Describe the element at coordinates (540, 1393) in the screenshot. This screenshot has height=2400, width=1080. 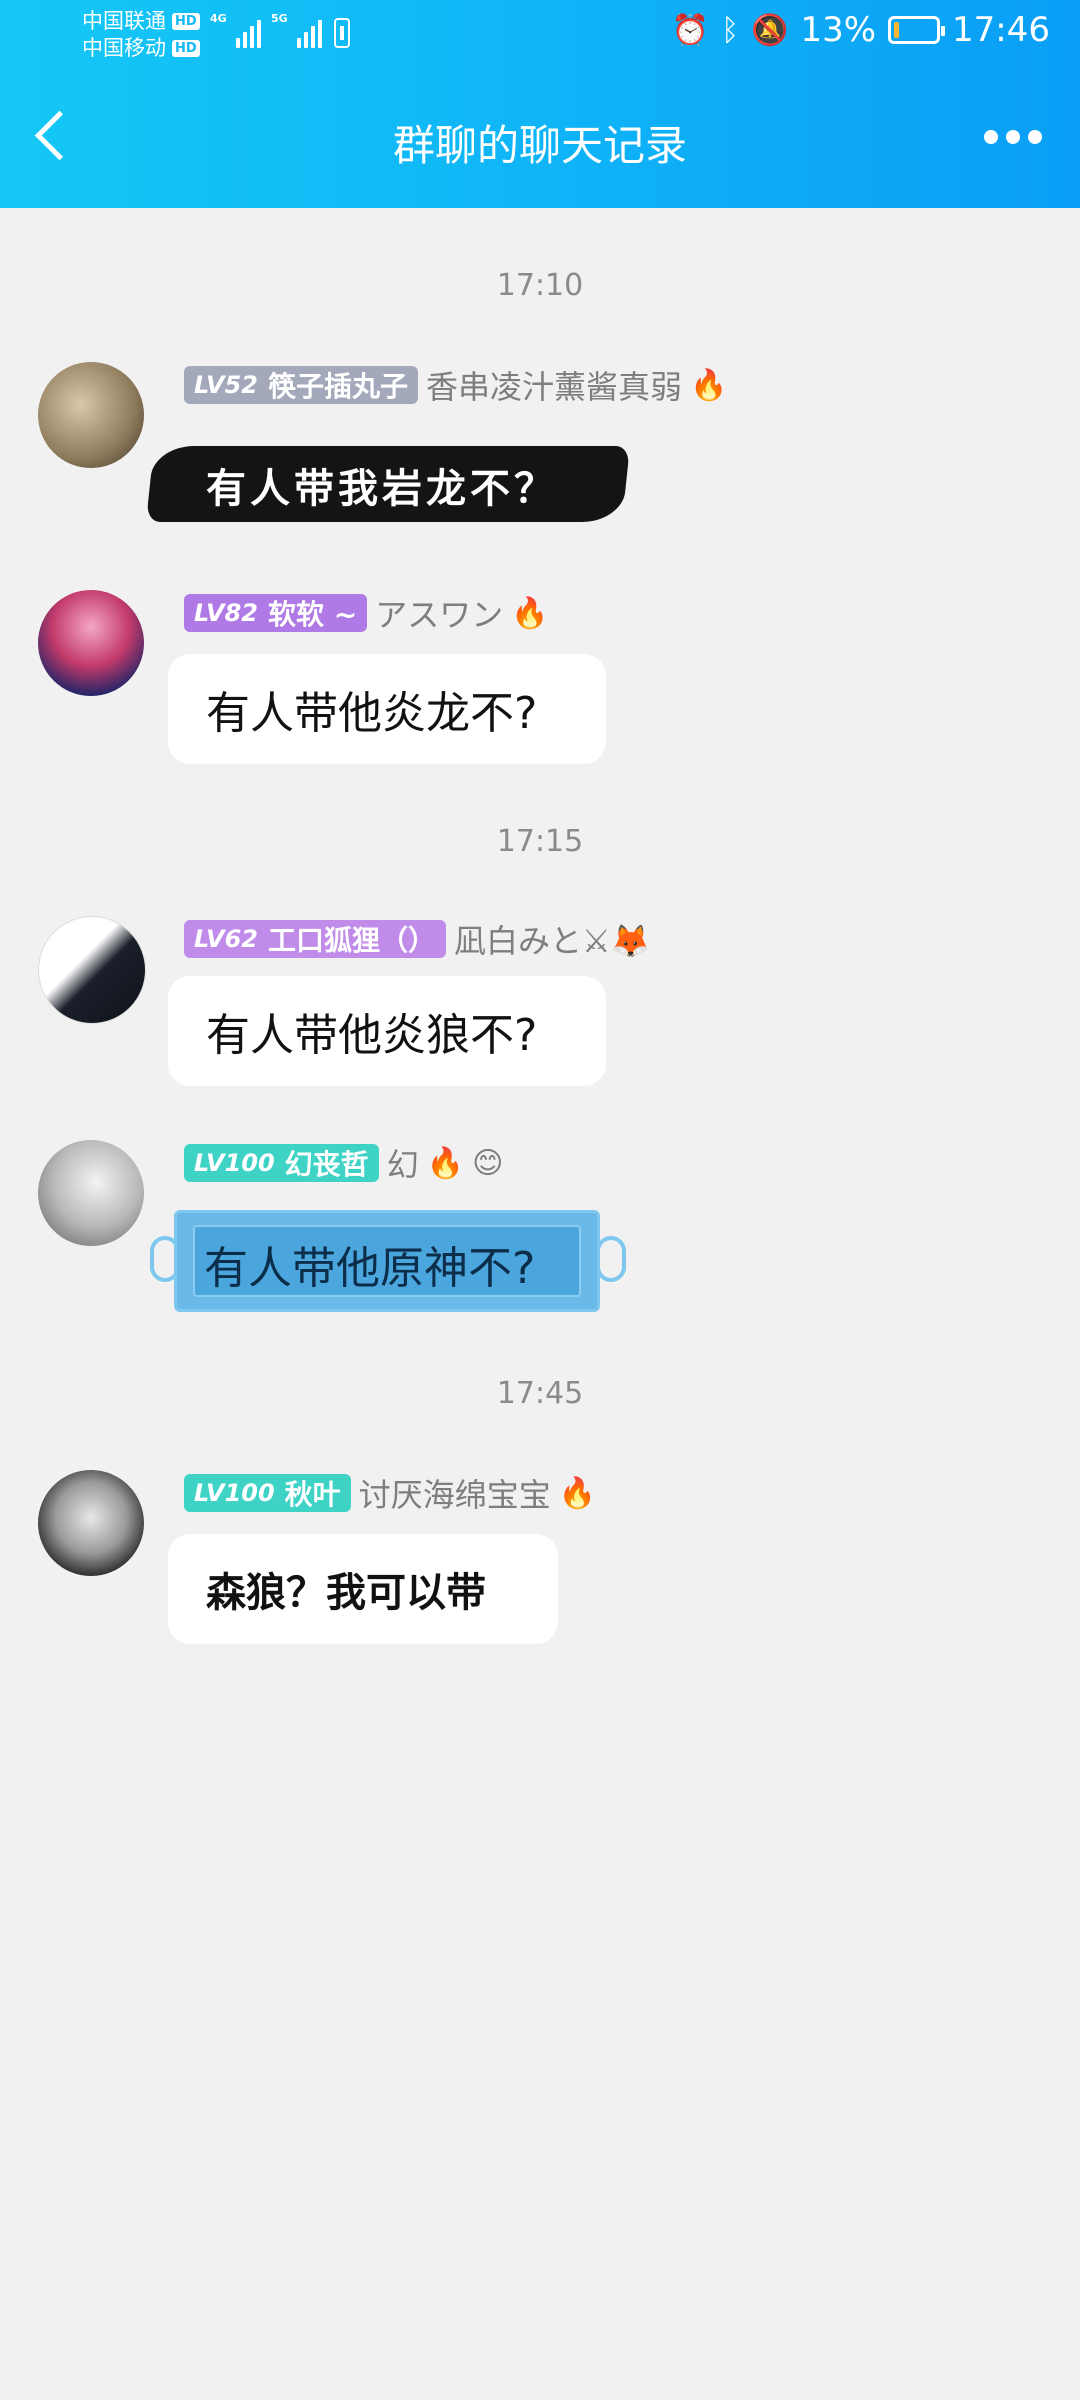
I see `timestamp: 17:45` at that location.